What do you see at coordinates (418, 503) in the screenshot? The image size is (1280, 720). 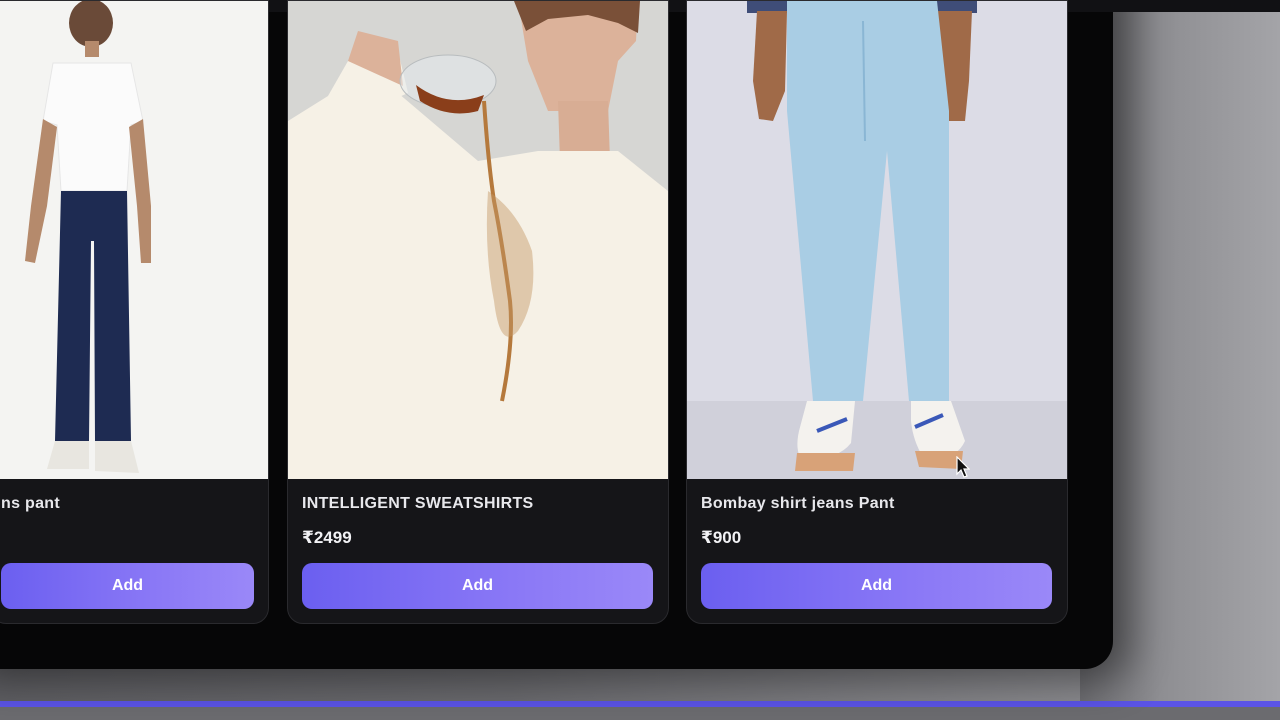 I see `product-title: INTELLIGENT SWEATSHIRTS` at bounding box center [418, 503].